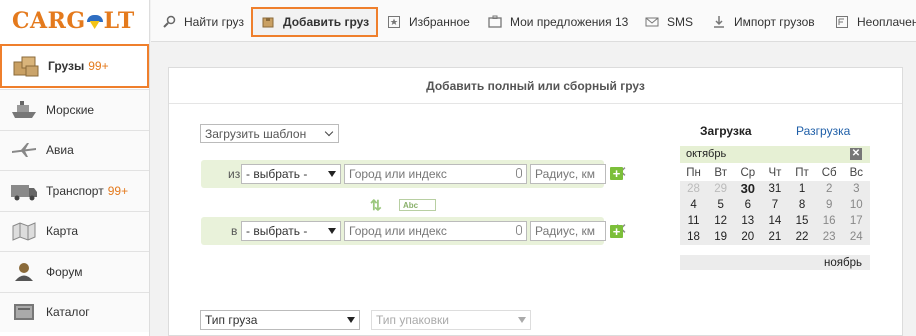  Describe the element at coordinates (451, 320) in the screenshot. I see `package-type-select: Тип упаковки` at that location.